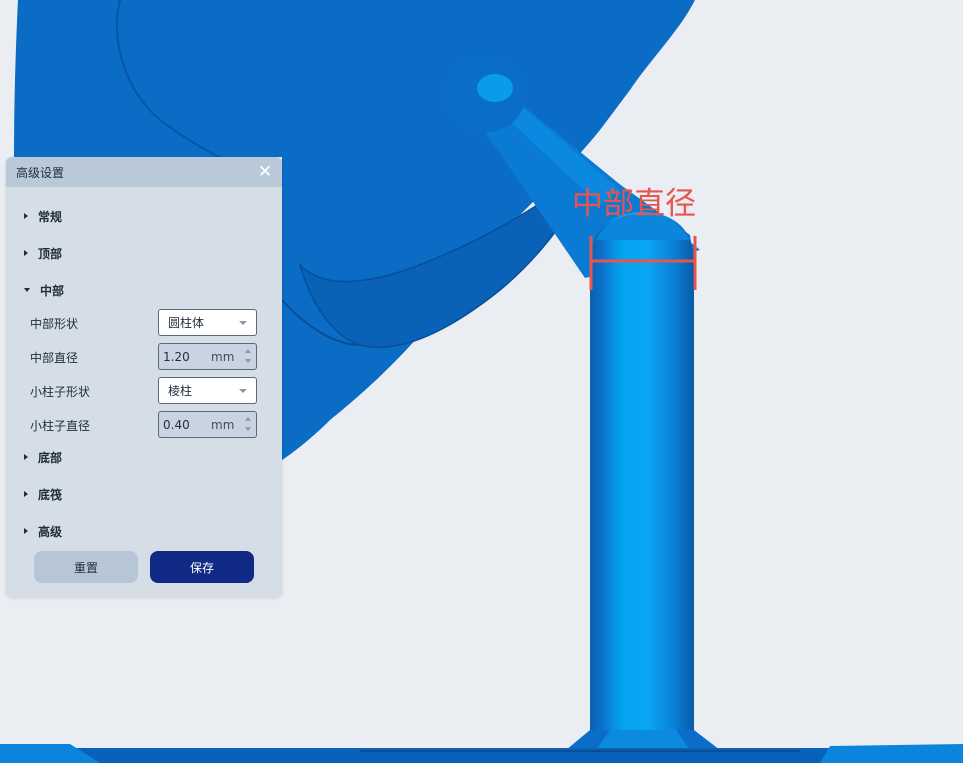 The width and height of the screenshot is (963, 763). Describe the element at coordinates (27, 290) in the screenshot. I see `caret-down-icon` at that location.